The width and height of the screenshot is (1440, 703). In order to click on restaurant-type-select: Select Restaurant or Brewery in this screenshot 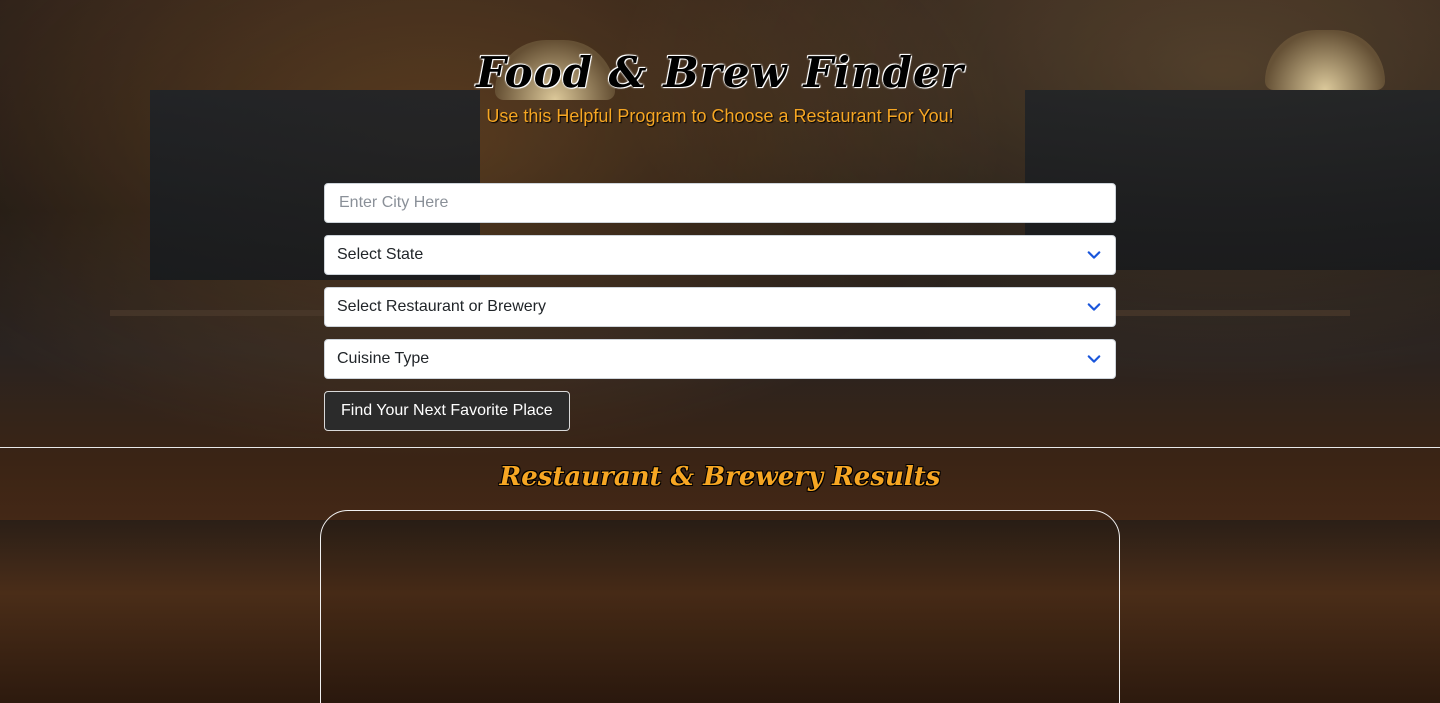, I will do `click(720, 307)`.